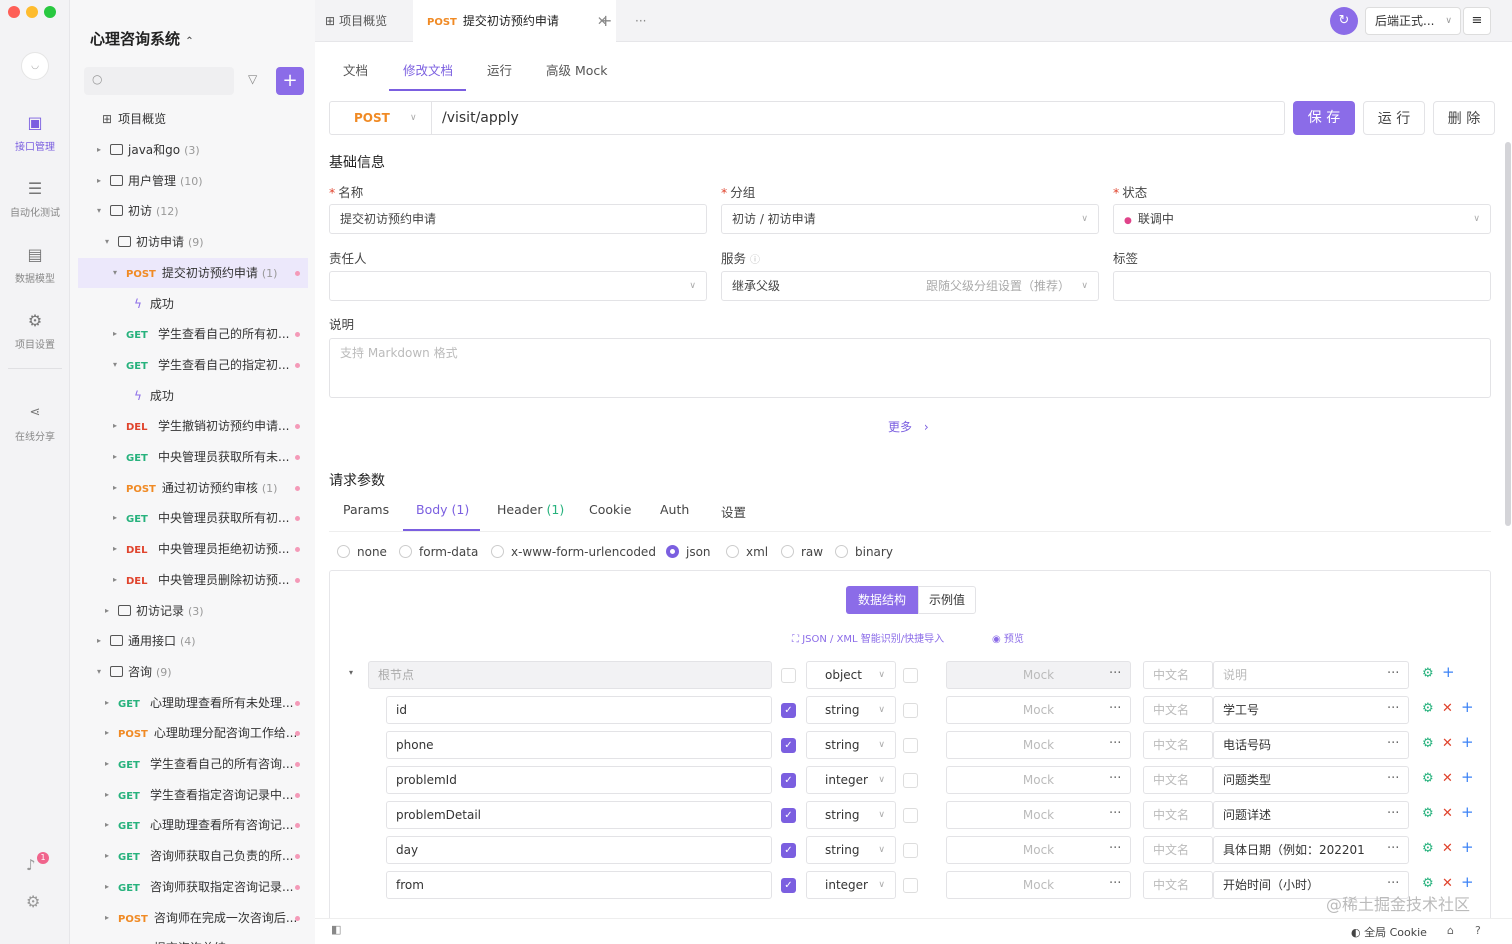 Image resolution: width=1512 pixels, height=944 pixels. I want to click on scrollbar-thumb, so click(1508, 334).